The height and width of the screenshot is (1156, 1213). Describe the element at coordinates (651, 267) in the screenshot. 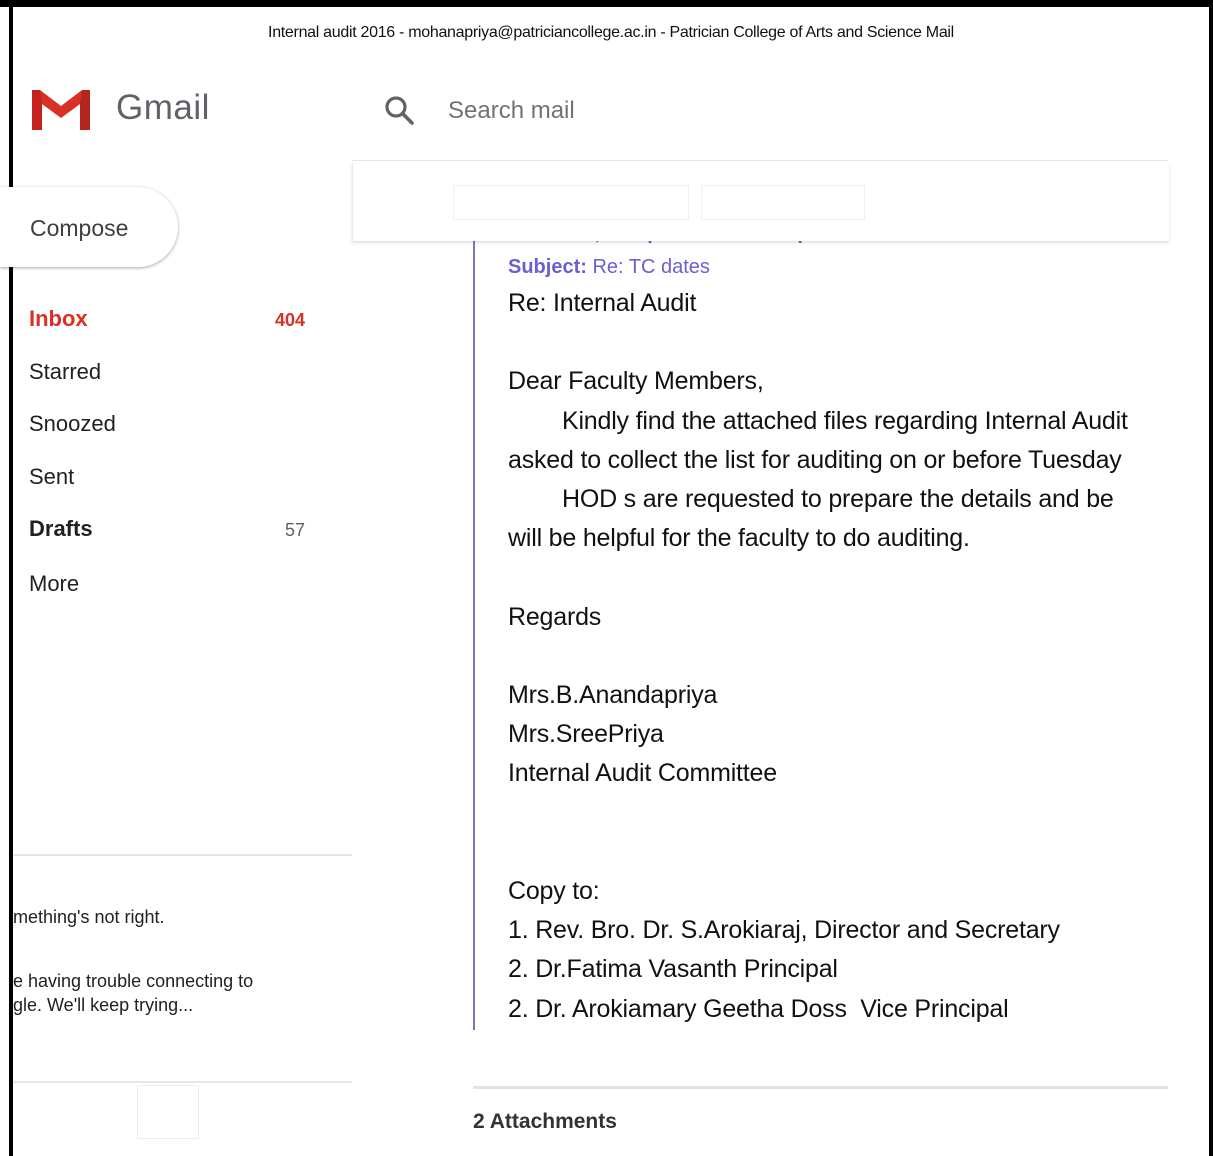

I see `subject-value: Re: TC dates` at that location.